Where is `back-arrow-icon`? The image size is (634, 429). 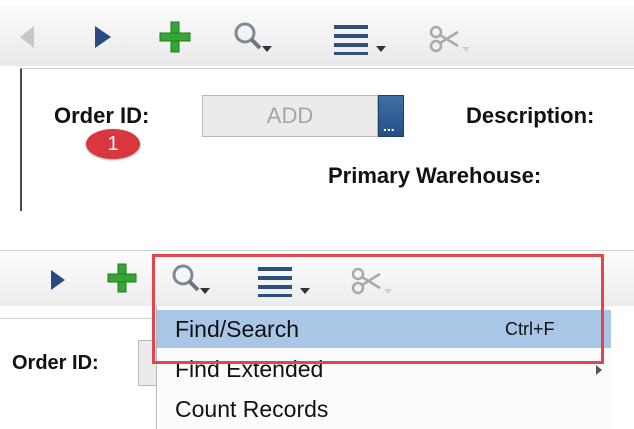
back-arrow-icon is located at coordinates (28, 37).